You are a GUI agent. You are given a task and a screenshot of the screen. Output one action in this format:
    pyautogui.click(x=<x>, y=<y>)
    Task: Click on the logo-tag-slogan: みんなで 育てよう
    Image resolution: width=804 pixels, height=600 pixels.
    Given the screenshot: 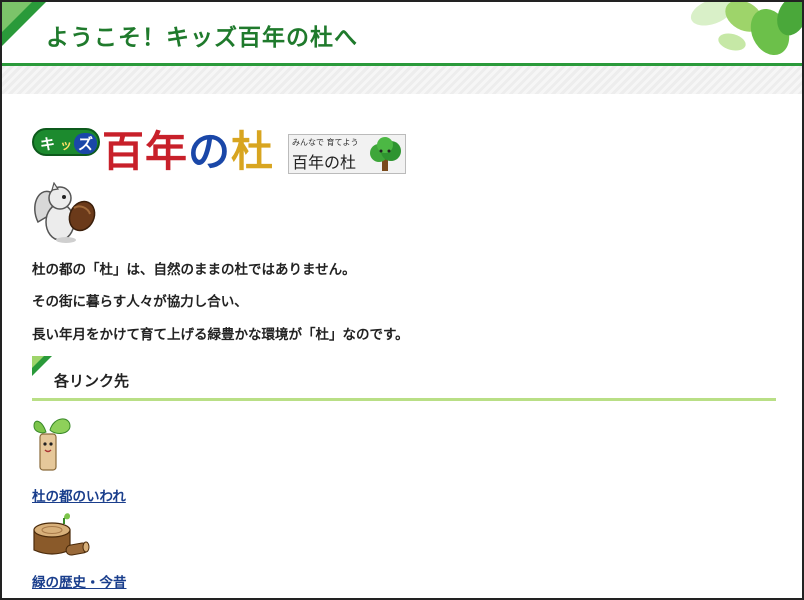 What is the action you would take?
    pyautogui.click(x=325, y=142)
    